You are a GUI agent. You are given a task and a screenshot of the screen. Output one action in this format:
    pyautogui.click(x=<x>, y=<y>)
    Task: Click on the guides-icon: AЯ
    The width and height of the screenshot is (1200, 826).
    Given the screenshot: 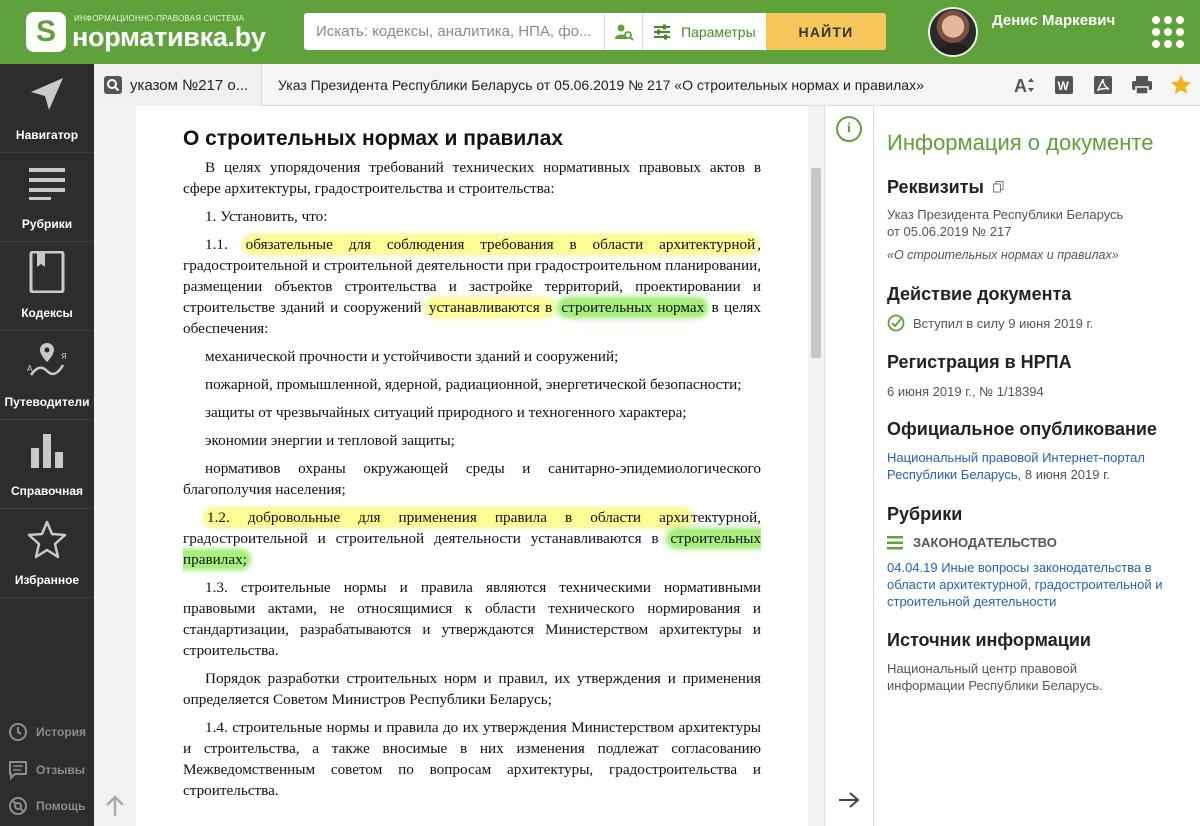 What is the action you would take?
    pyautogui.click(x=47, y=361)
    